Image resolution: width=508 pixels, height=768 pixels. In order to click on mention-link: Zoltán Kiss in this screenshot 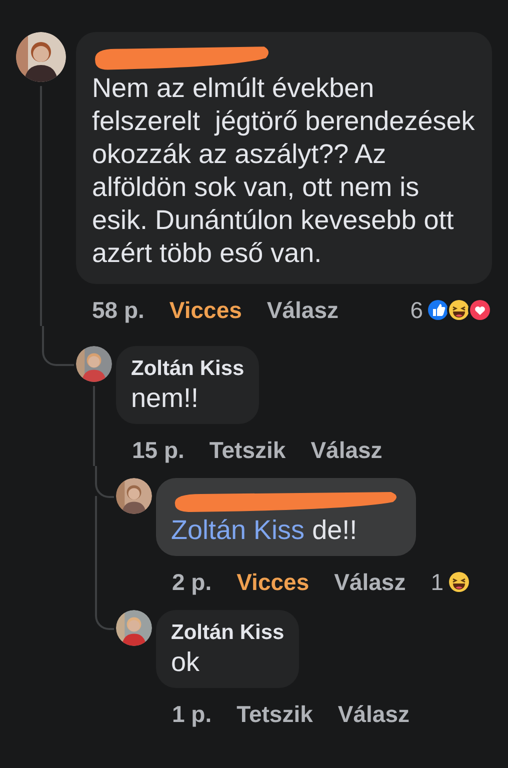, I will do `click(238, 530)`.